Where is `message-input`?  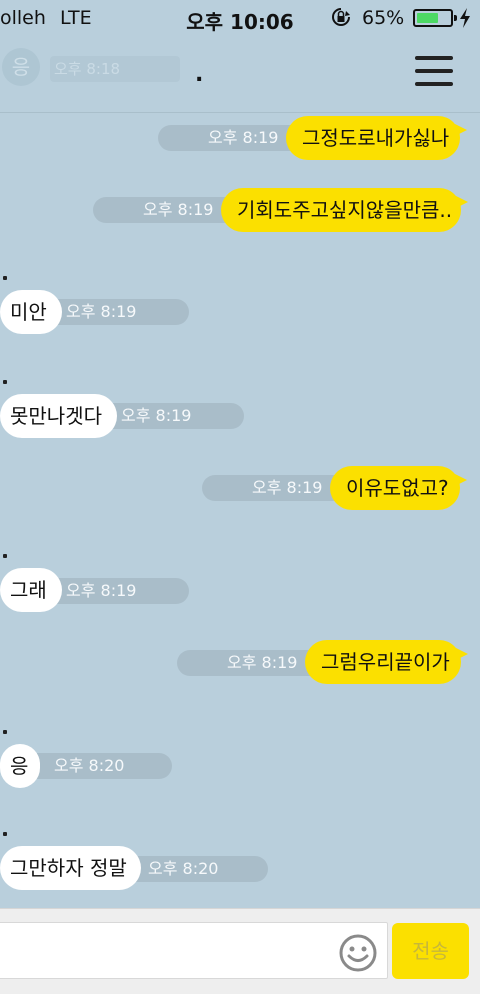 message-input is located at coordinates (194, 950).